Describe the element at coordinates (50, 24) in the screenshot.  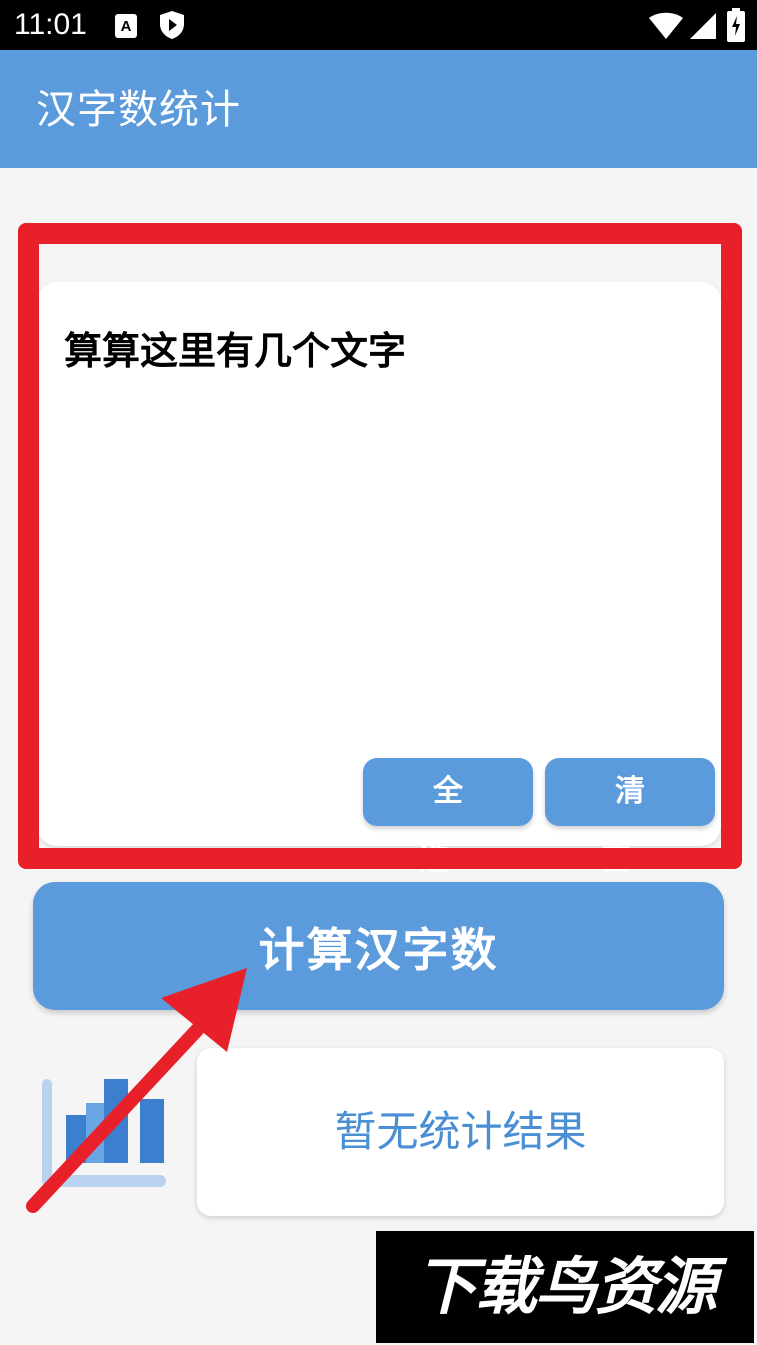
I see `status-time: 11:01` at that location.